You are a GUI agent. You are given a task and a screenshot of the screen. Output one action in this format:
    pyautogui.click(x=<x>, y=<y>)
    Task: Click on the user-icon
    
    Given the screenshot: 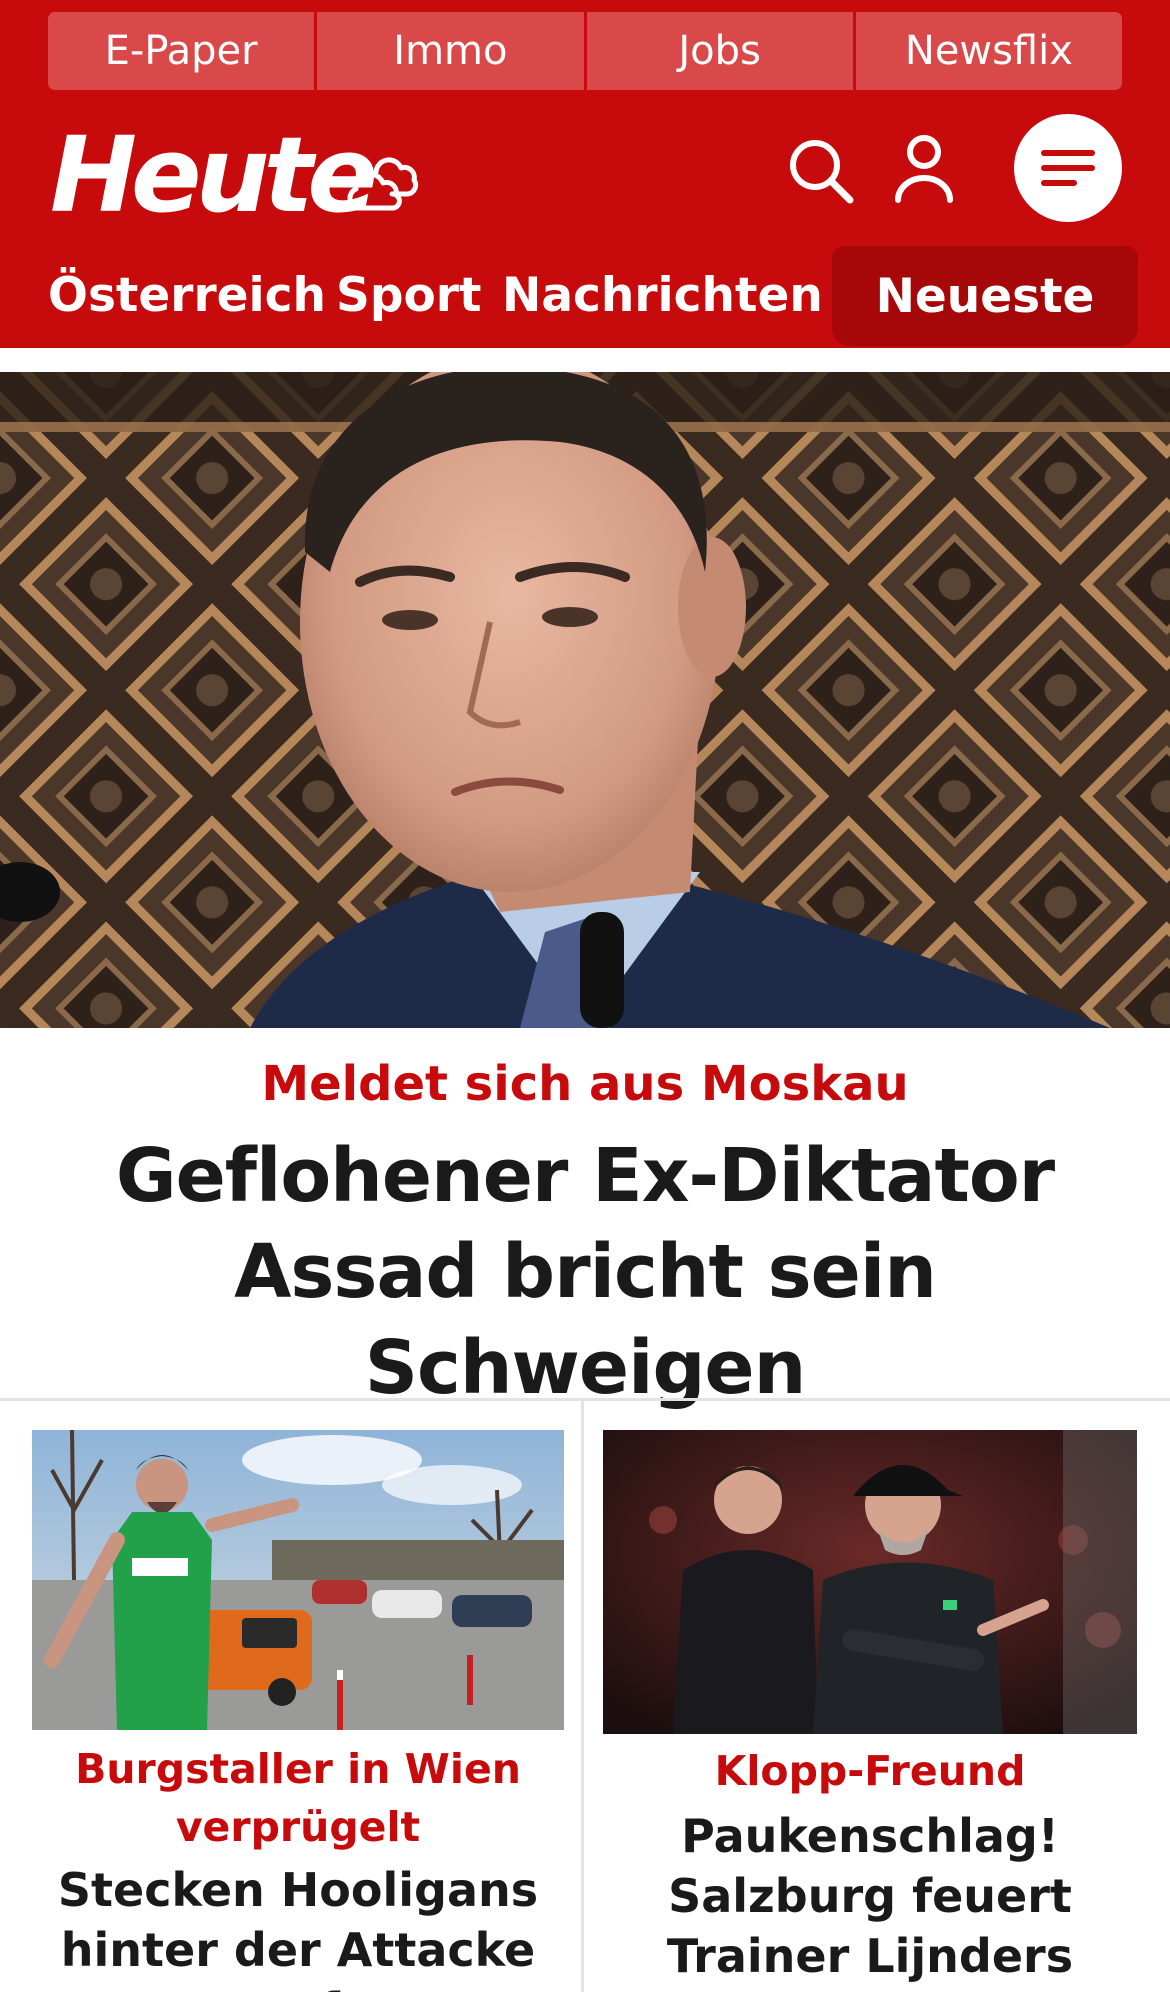 What is the action you would take?
    pyautogui.click(x=924, y=169)
    